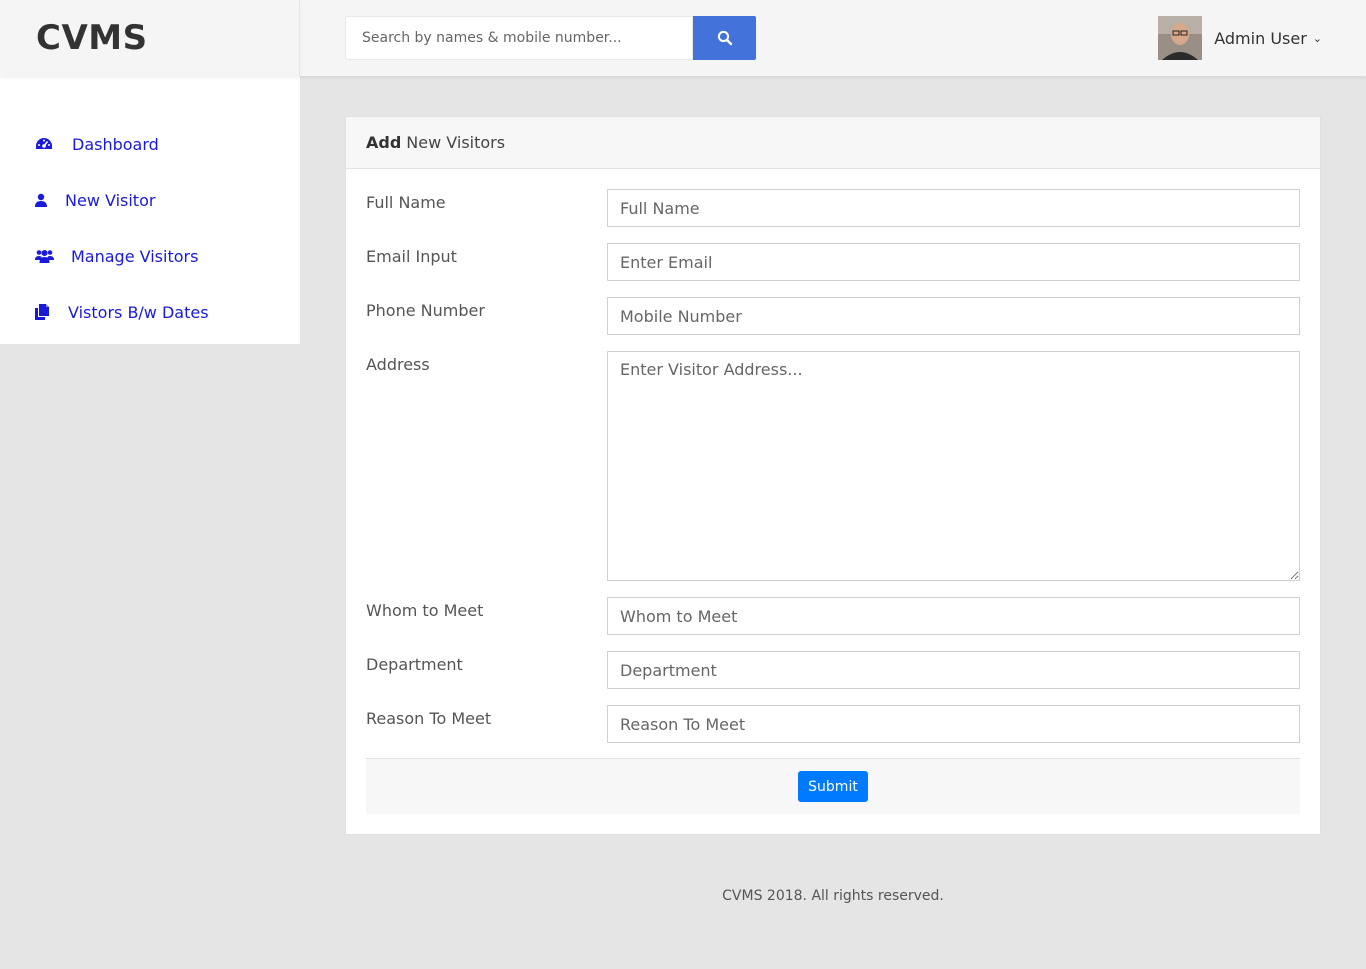 This screenshot has width=1366, height=969. Describe the element at coordinates (1180, 38) in the screenshot. I see `avatar` at that location.